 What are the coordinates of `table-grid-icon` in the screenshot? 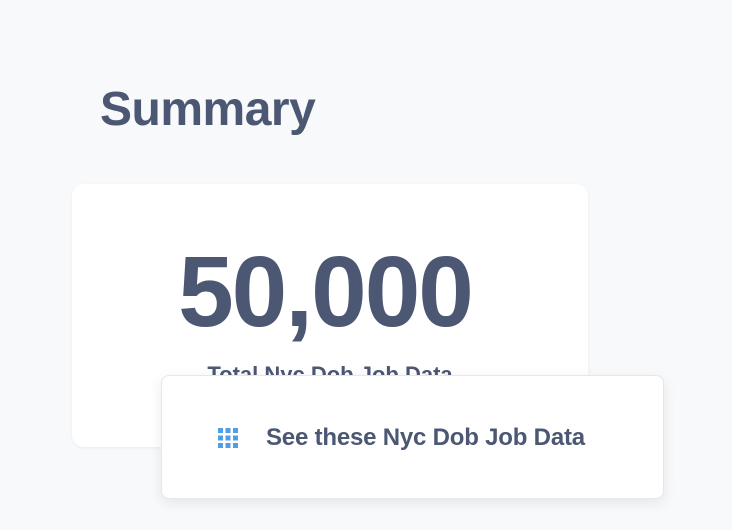 It's located at (228, 438).